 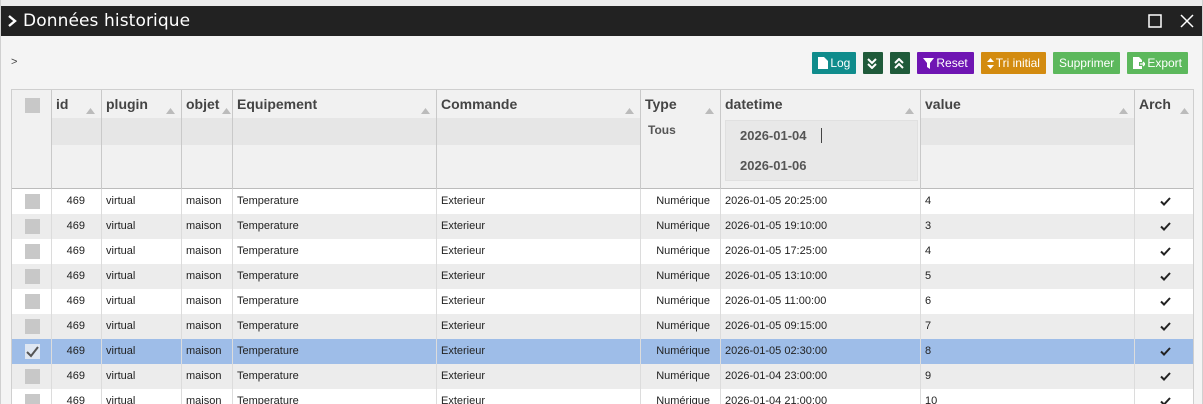 I want to click on select-all-checkbox, so click(x=32, y=105).